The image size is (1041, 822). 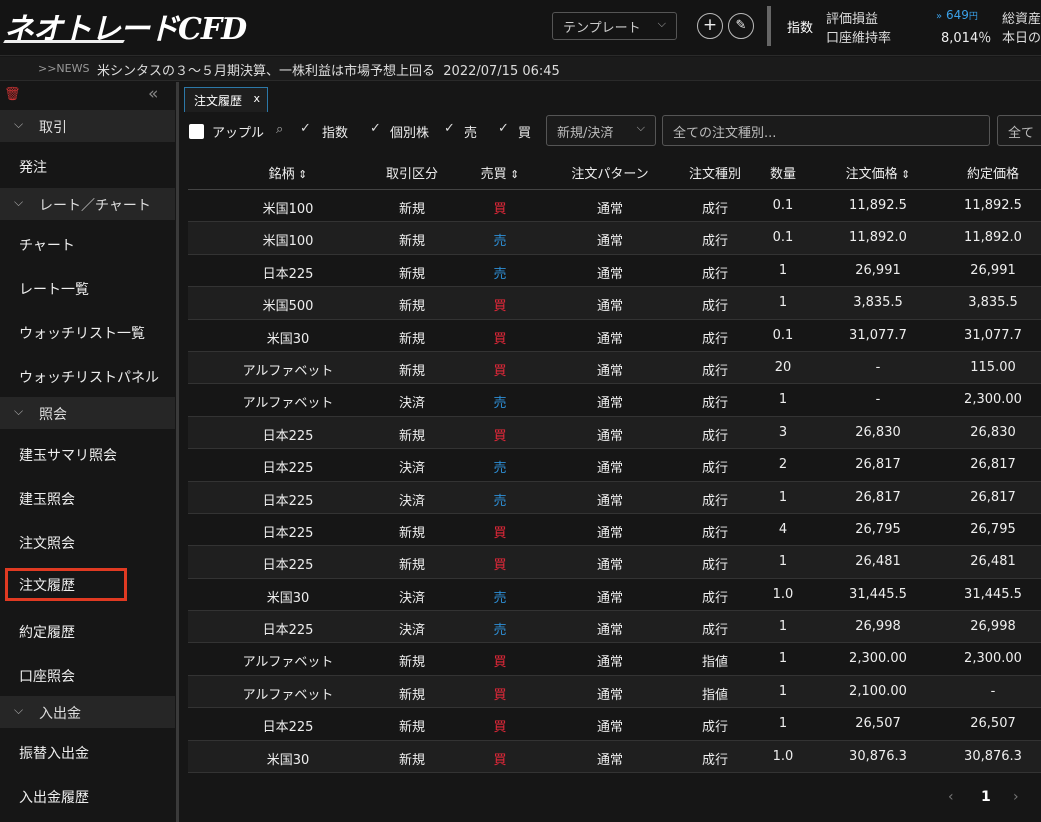 I want to click on column-header: 売買 ⇕, so click(x=500, y=172).